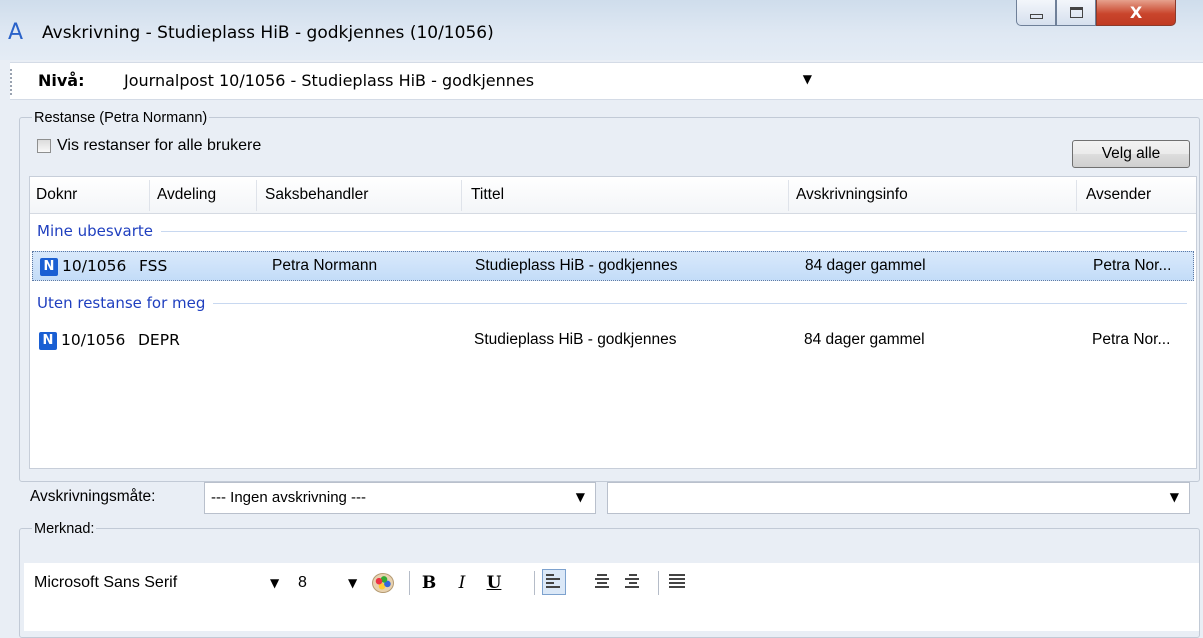  What do you see at coordinates (1036, 13) in the screenshot?
I see `minimize-button` at bounding box center [1036, 13].